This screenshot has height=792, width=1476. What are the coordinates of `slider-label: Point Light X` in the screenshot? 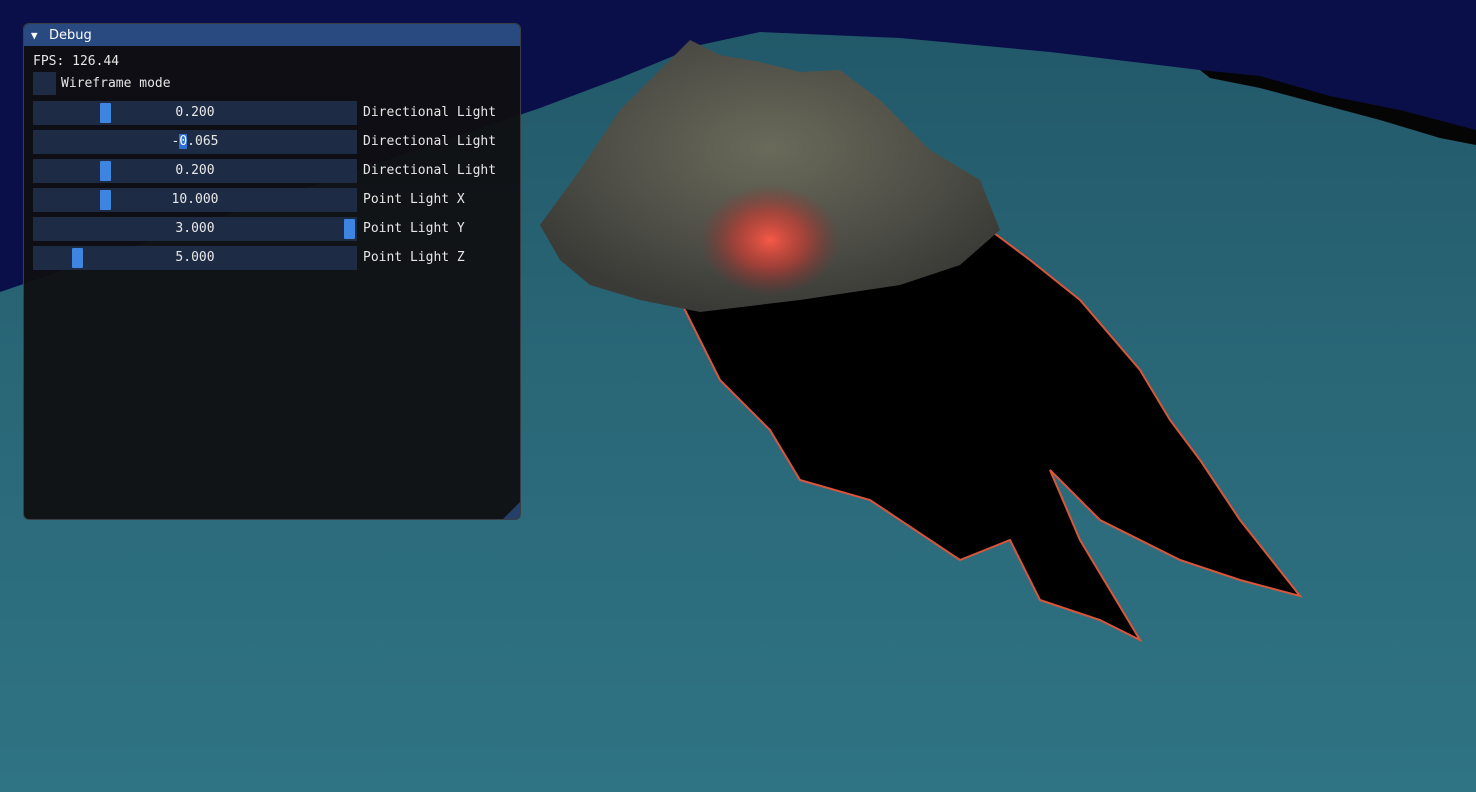 It's located at (414, 199).